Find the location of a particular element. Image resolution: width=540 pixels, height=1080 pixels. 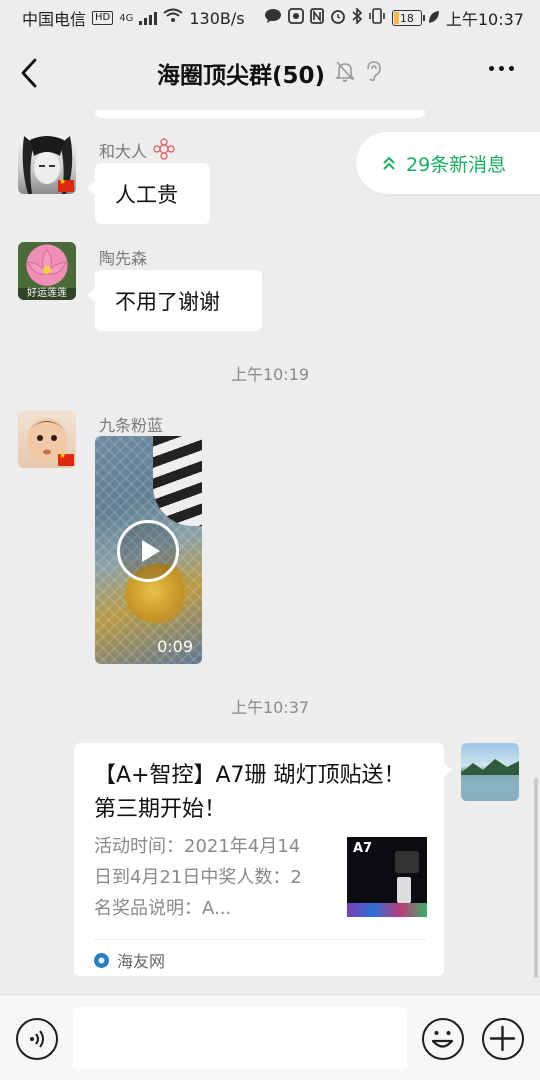

message-bubble: 不用了谢谢 is located at coordinates (174, 300).